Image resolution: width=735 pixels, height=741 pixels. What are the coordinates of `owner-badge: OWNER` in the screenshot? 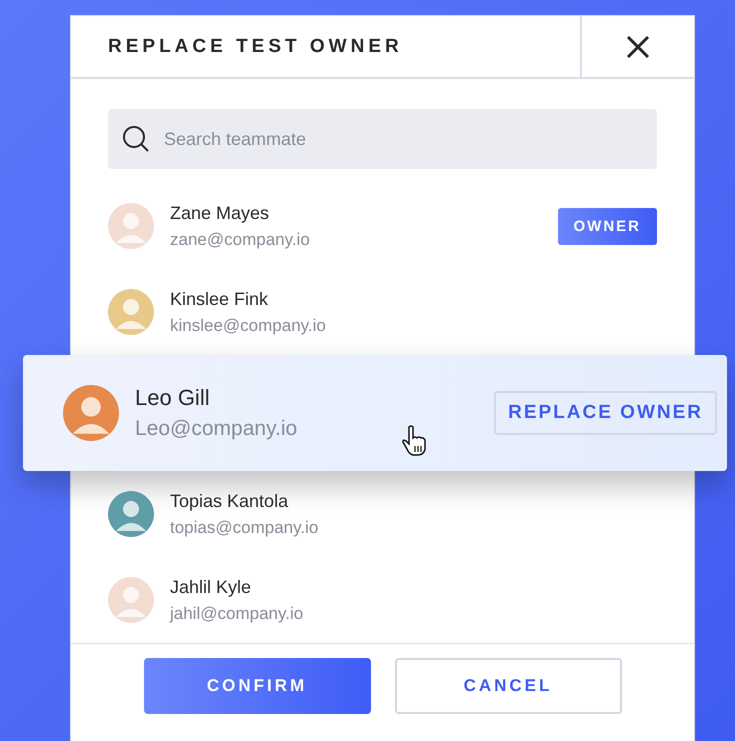 It's located at (607, 226).